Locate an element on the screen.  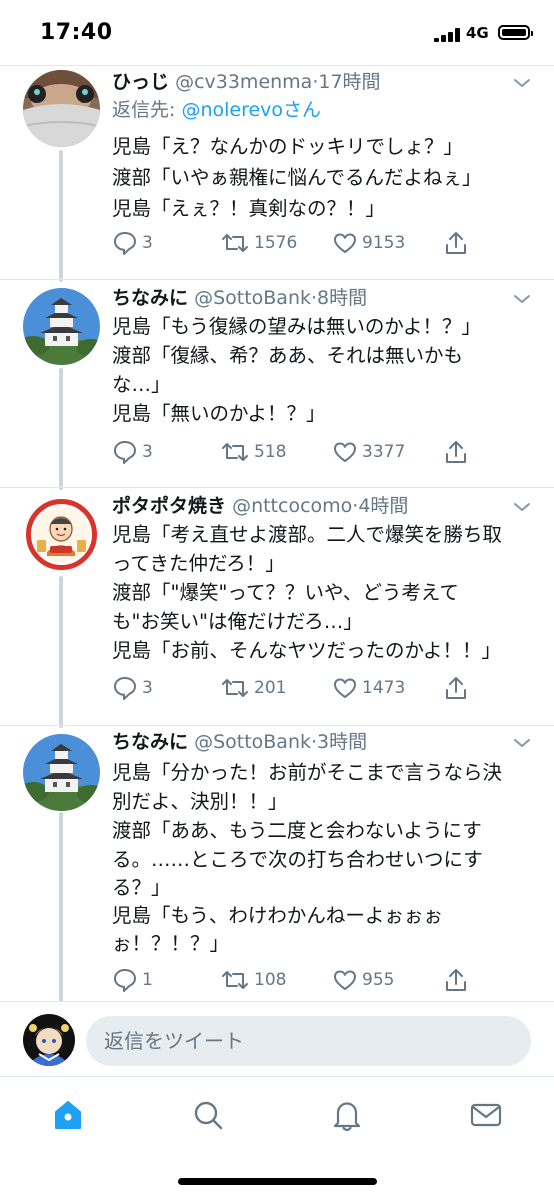
reply-to-link: @nolerevoさん is located at coordinates (251, 110).